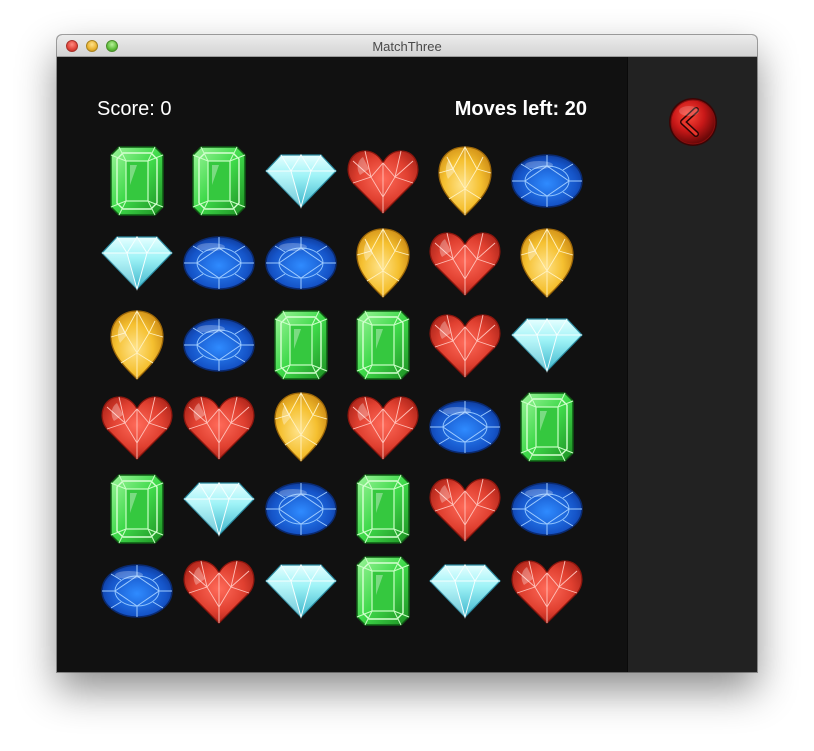  I want to click on side-panel, so click(692, 364).